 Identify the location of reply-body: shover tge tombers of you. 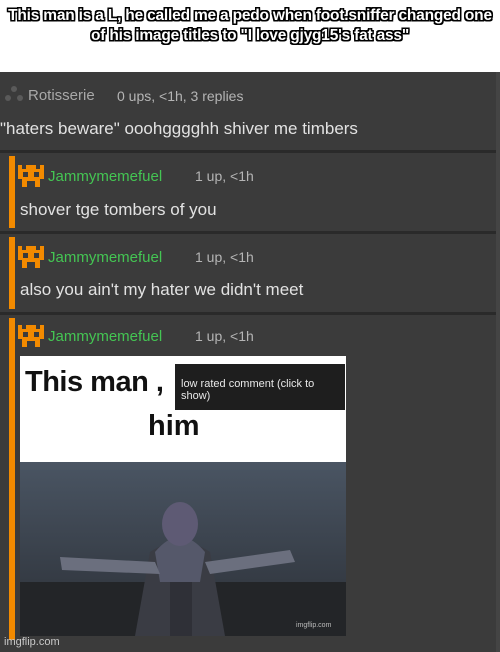
(118, 209).